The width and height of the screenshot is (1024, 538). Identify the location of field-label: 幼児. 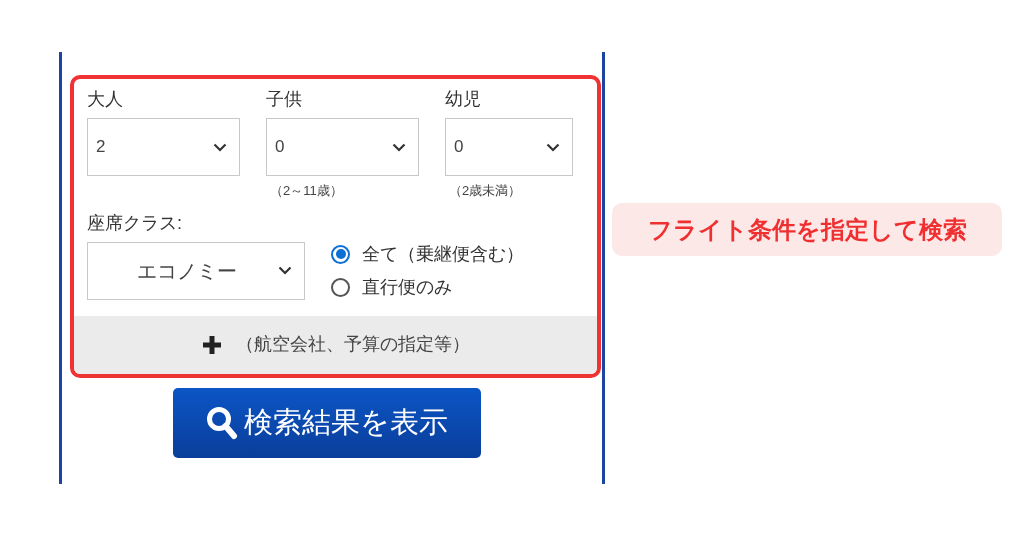
(463, 99).